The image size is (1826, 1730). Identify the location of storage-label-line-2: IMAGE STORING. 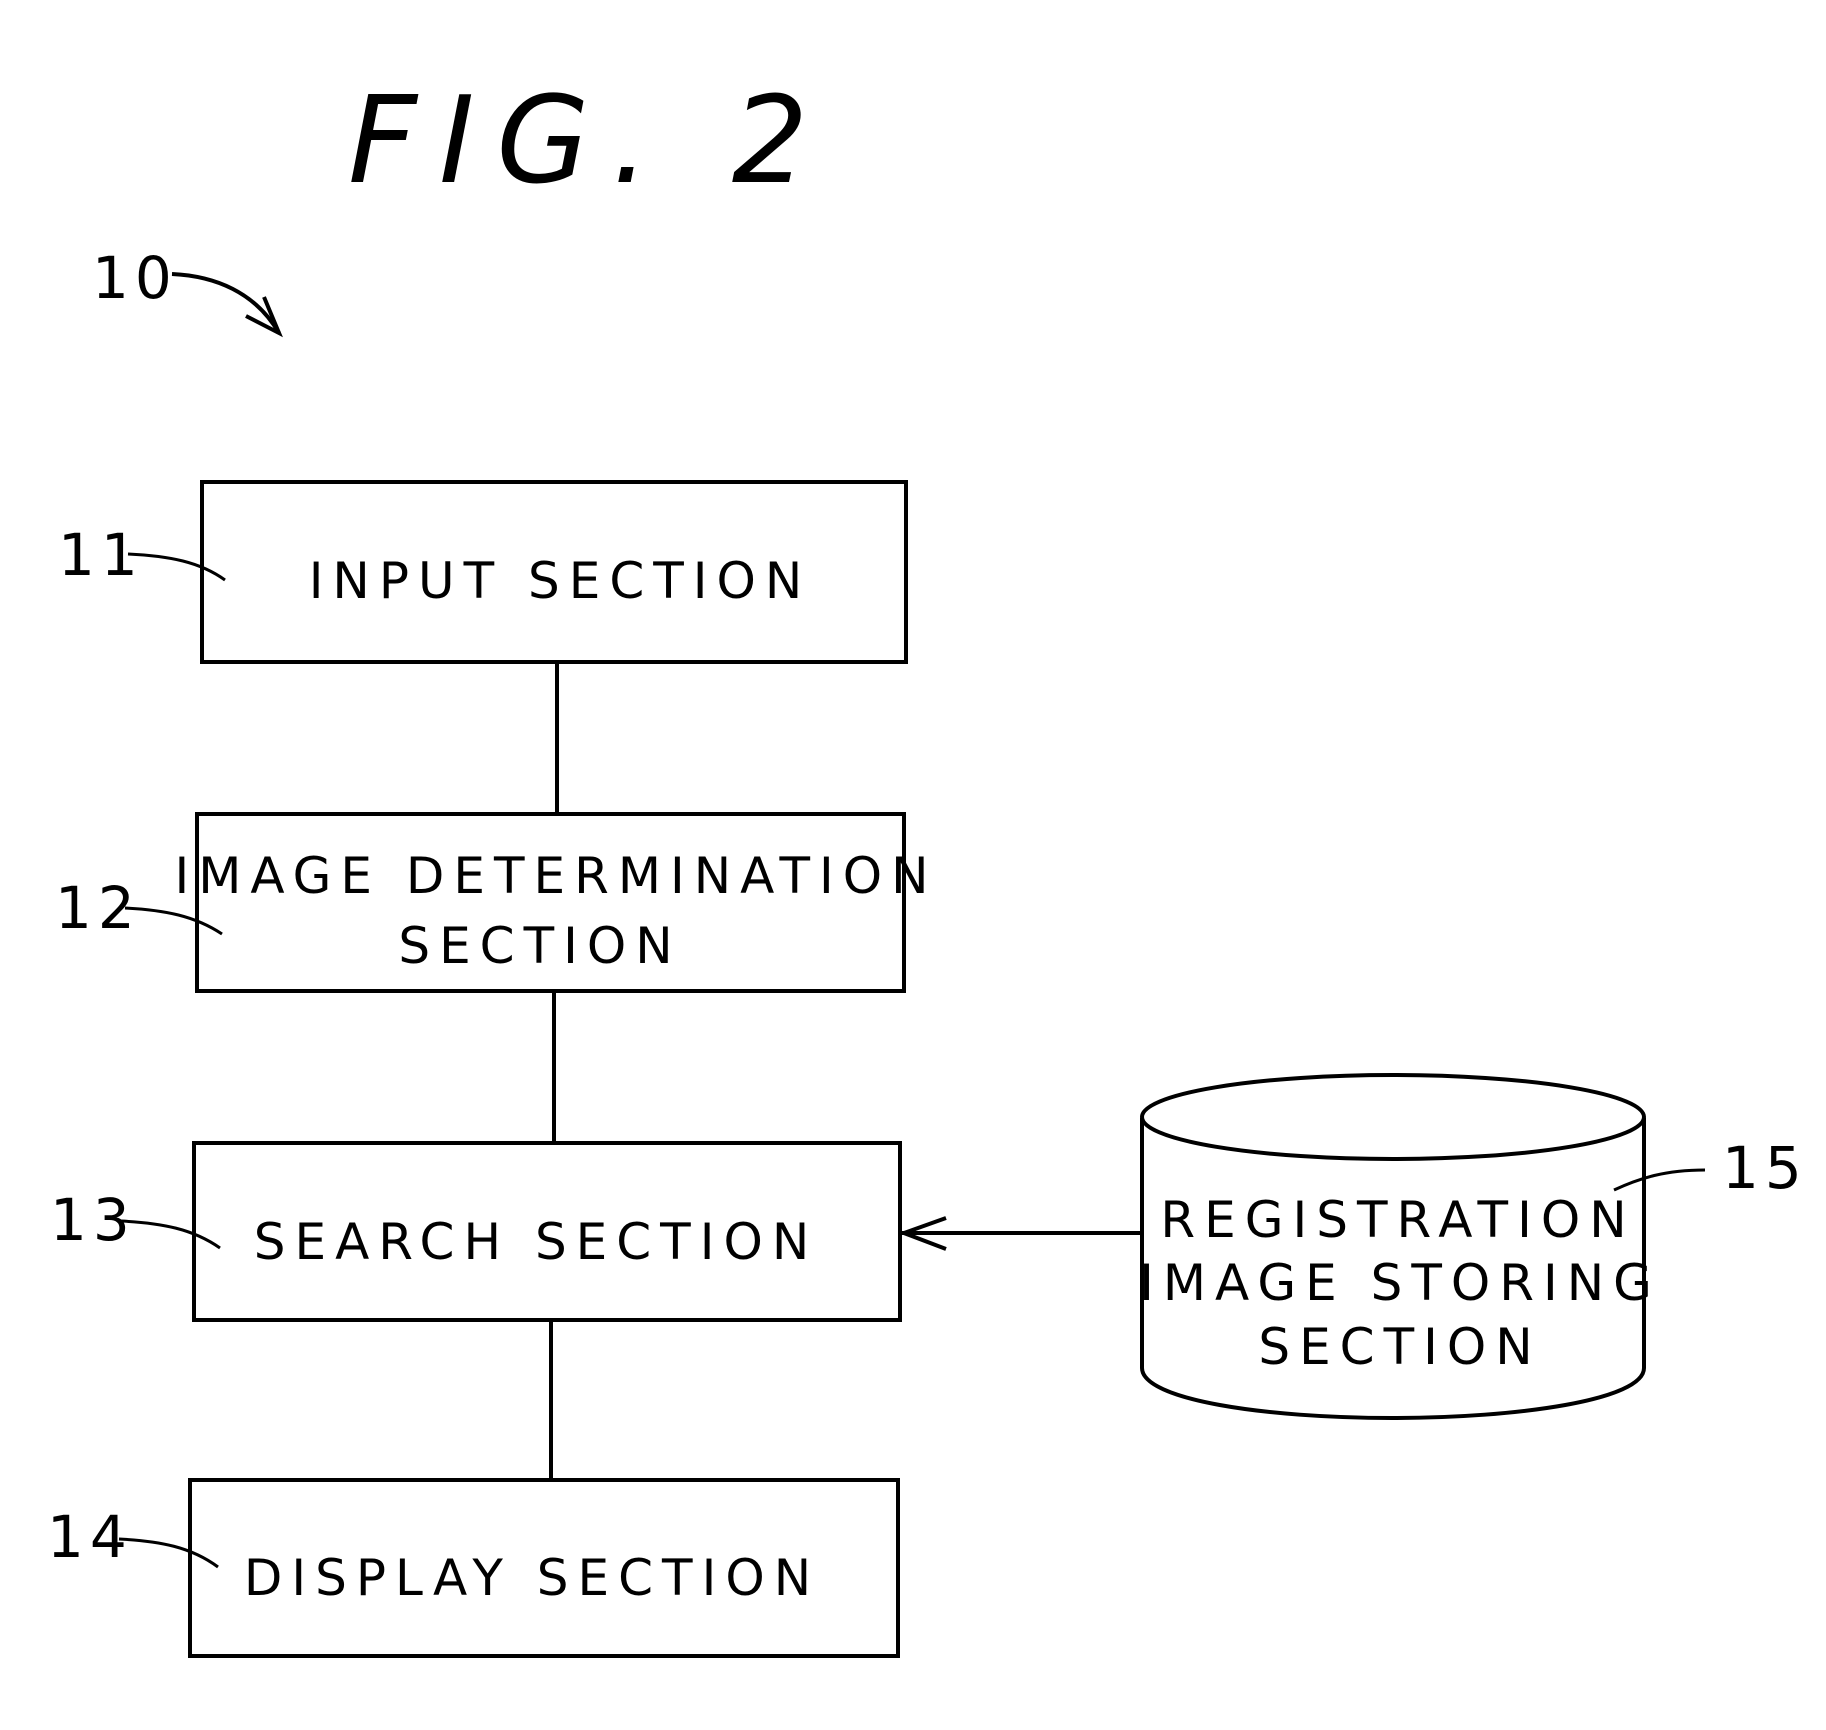
(1400, 1283).